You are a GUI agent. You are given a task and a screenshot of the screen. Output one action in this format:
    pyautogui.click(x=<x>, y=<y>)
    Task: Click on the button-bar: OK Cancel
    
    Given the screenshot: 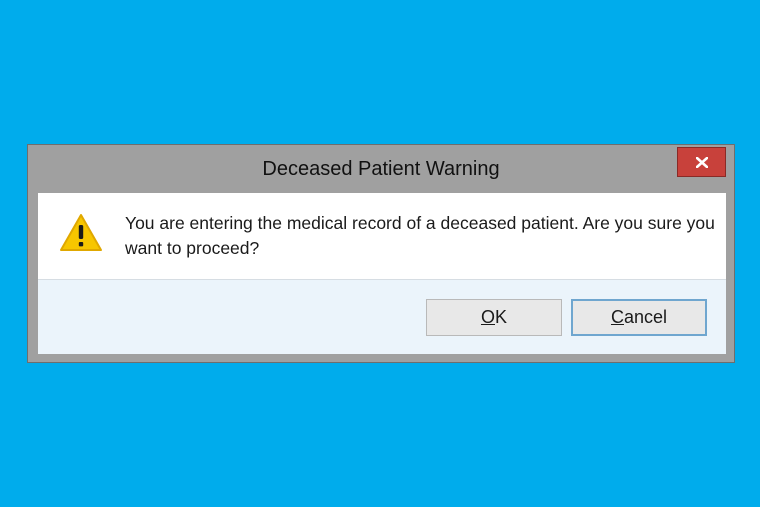 What is the action you would take?
    pyautogui.click(x=382, y=316)
    